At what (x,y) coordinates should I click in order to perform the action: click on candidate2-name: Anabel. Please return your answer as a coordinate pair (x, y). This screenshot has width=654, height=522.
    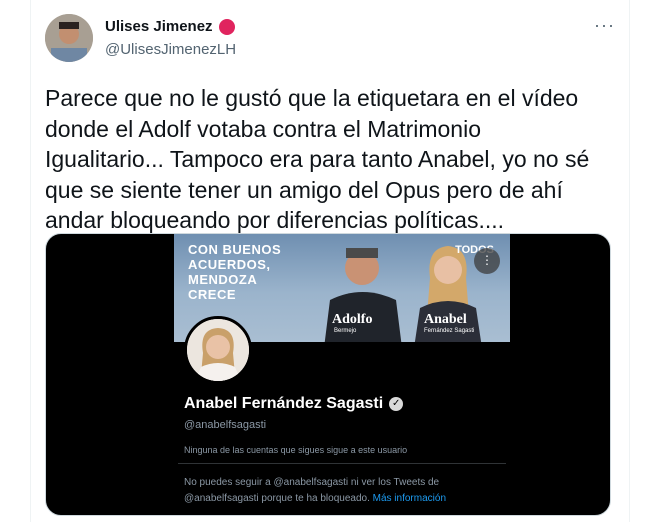
    Looking at the image, I should click on (445, 319).